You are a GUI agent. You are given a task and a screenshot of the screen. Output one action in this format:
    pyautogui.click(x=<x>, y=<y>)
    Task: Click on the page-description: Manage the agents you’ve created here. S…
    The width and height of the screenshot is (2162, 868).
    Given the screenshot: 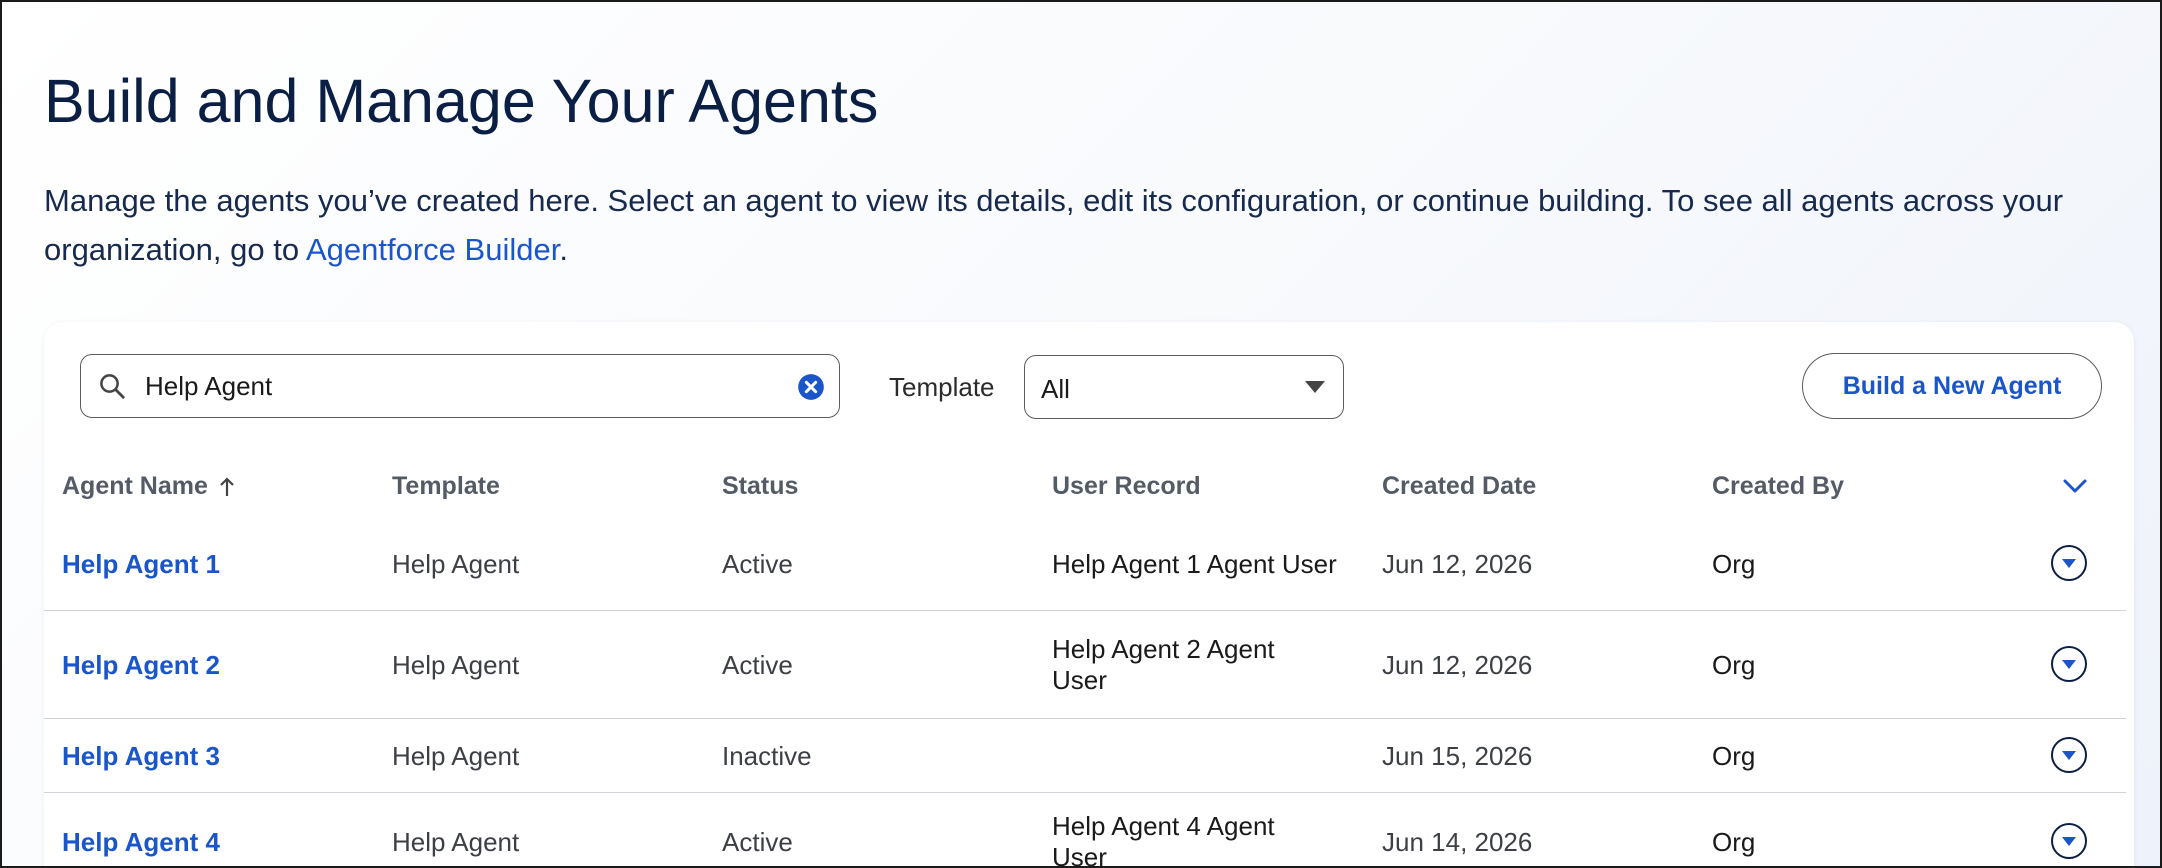 What is the action you would take?
    pyautogui.click(x=1084, y=225)
    